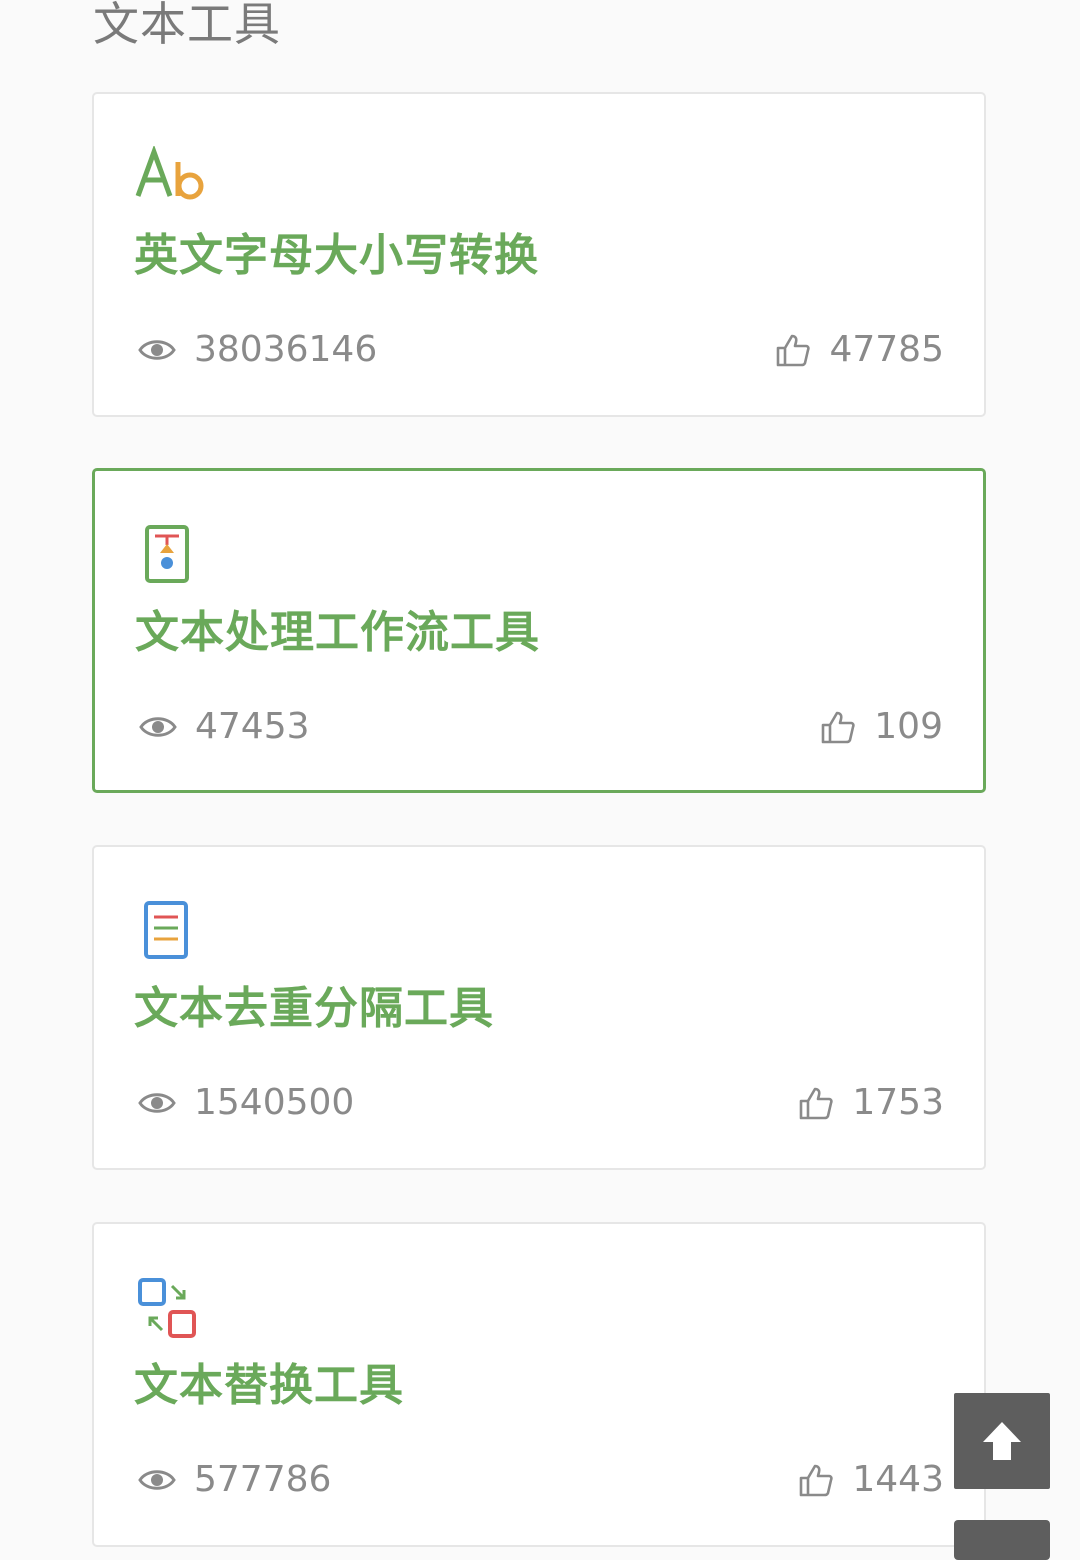 The height and width of the screenshot is (1560, 1080). What do you see at coordinates (274, 1102) in the screenshot?
I see `view-count-value: 1540500` at bounding box center [274, 1102].